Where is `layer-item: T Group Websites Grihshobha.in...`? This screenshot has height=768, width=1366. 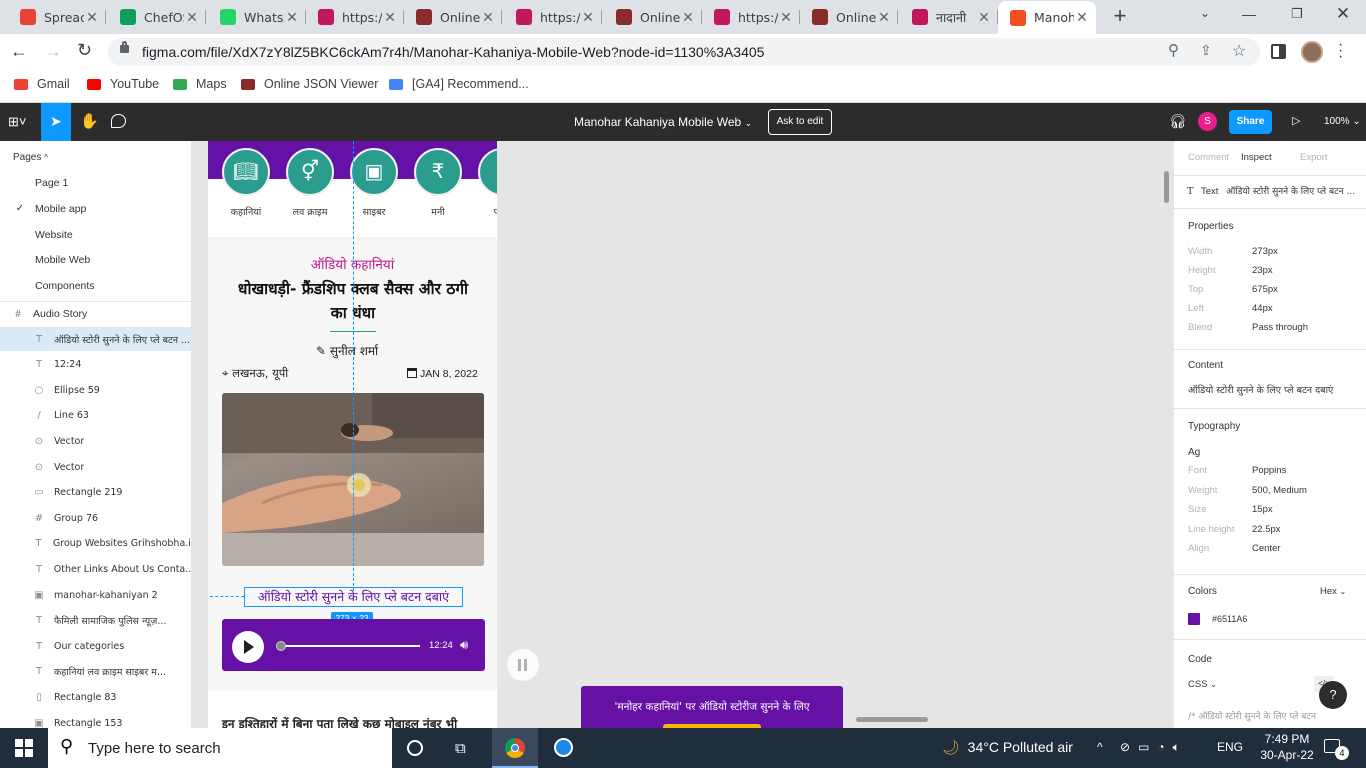 layer-item: T Group Websites Grihshobha.in... is located at coordinates (95, 544).